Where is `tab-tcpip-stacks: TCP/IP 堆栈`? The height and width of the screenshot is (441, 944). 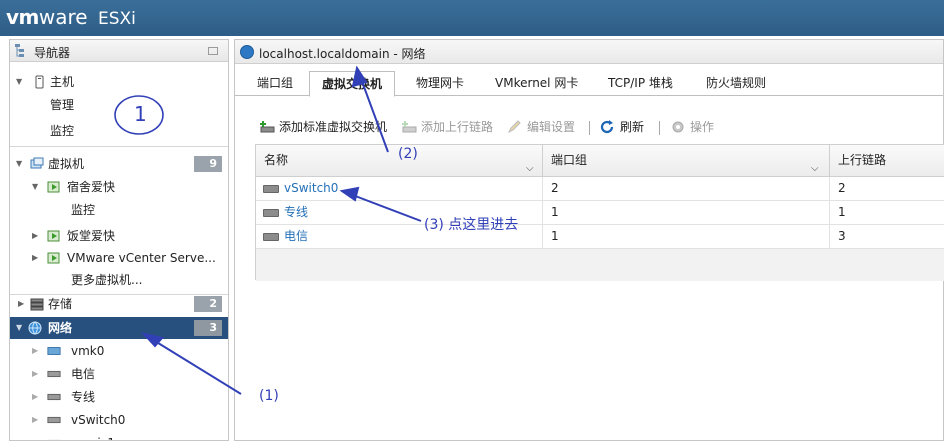
tab-tcpip-stacks: TCP/IP 堆栈 is located at coordinates (640, 84).